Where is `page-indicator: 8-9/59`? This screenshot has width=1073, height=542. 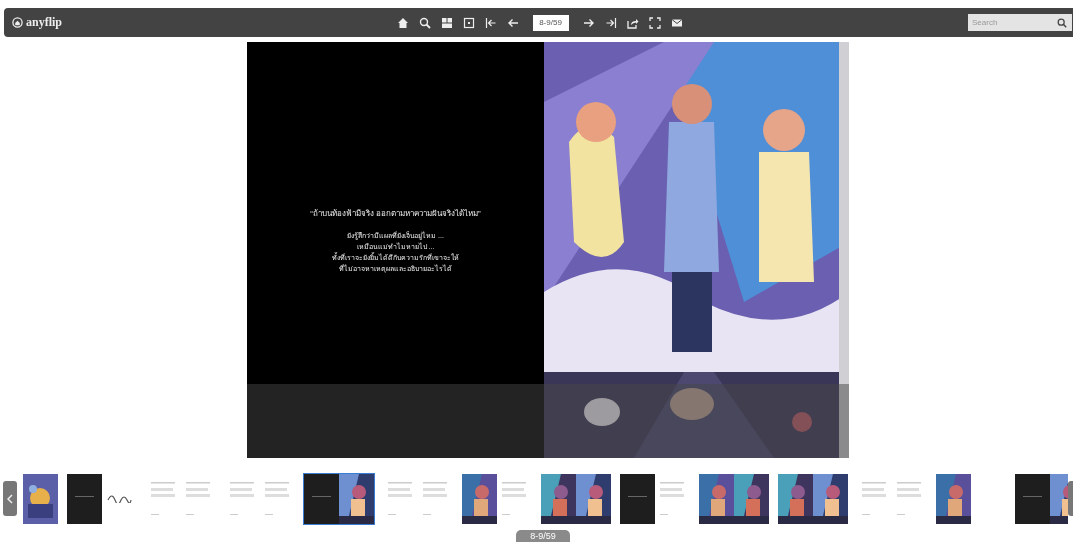 page-indicator: 8-9/59 is located at coordinates (543, 536).